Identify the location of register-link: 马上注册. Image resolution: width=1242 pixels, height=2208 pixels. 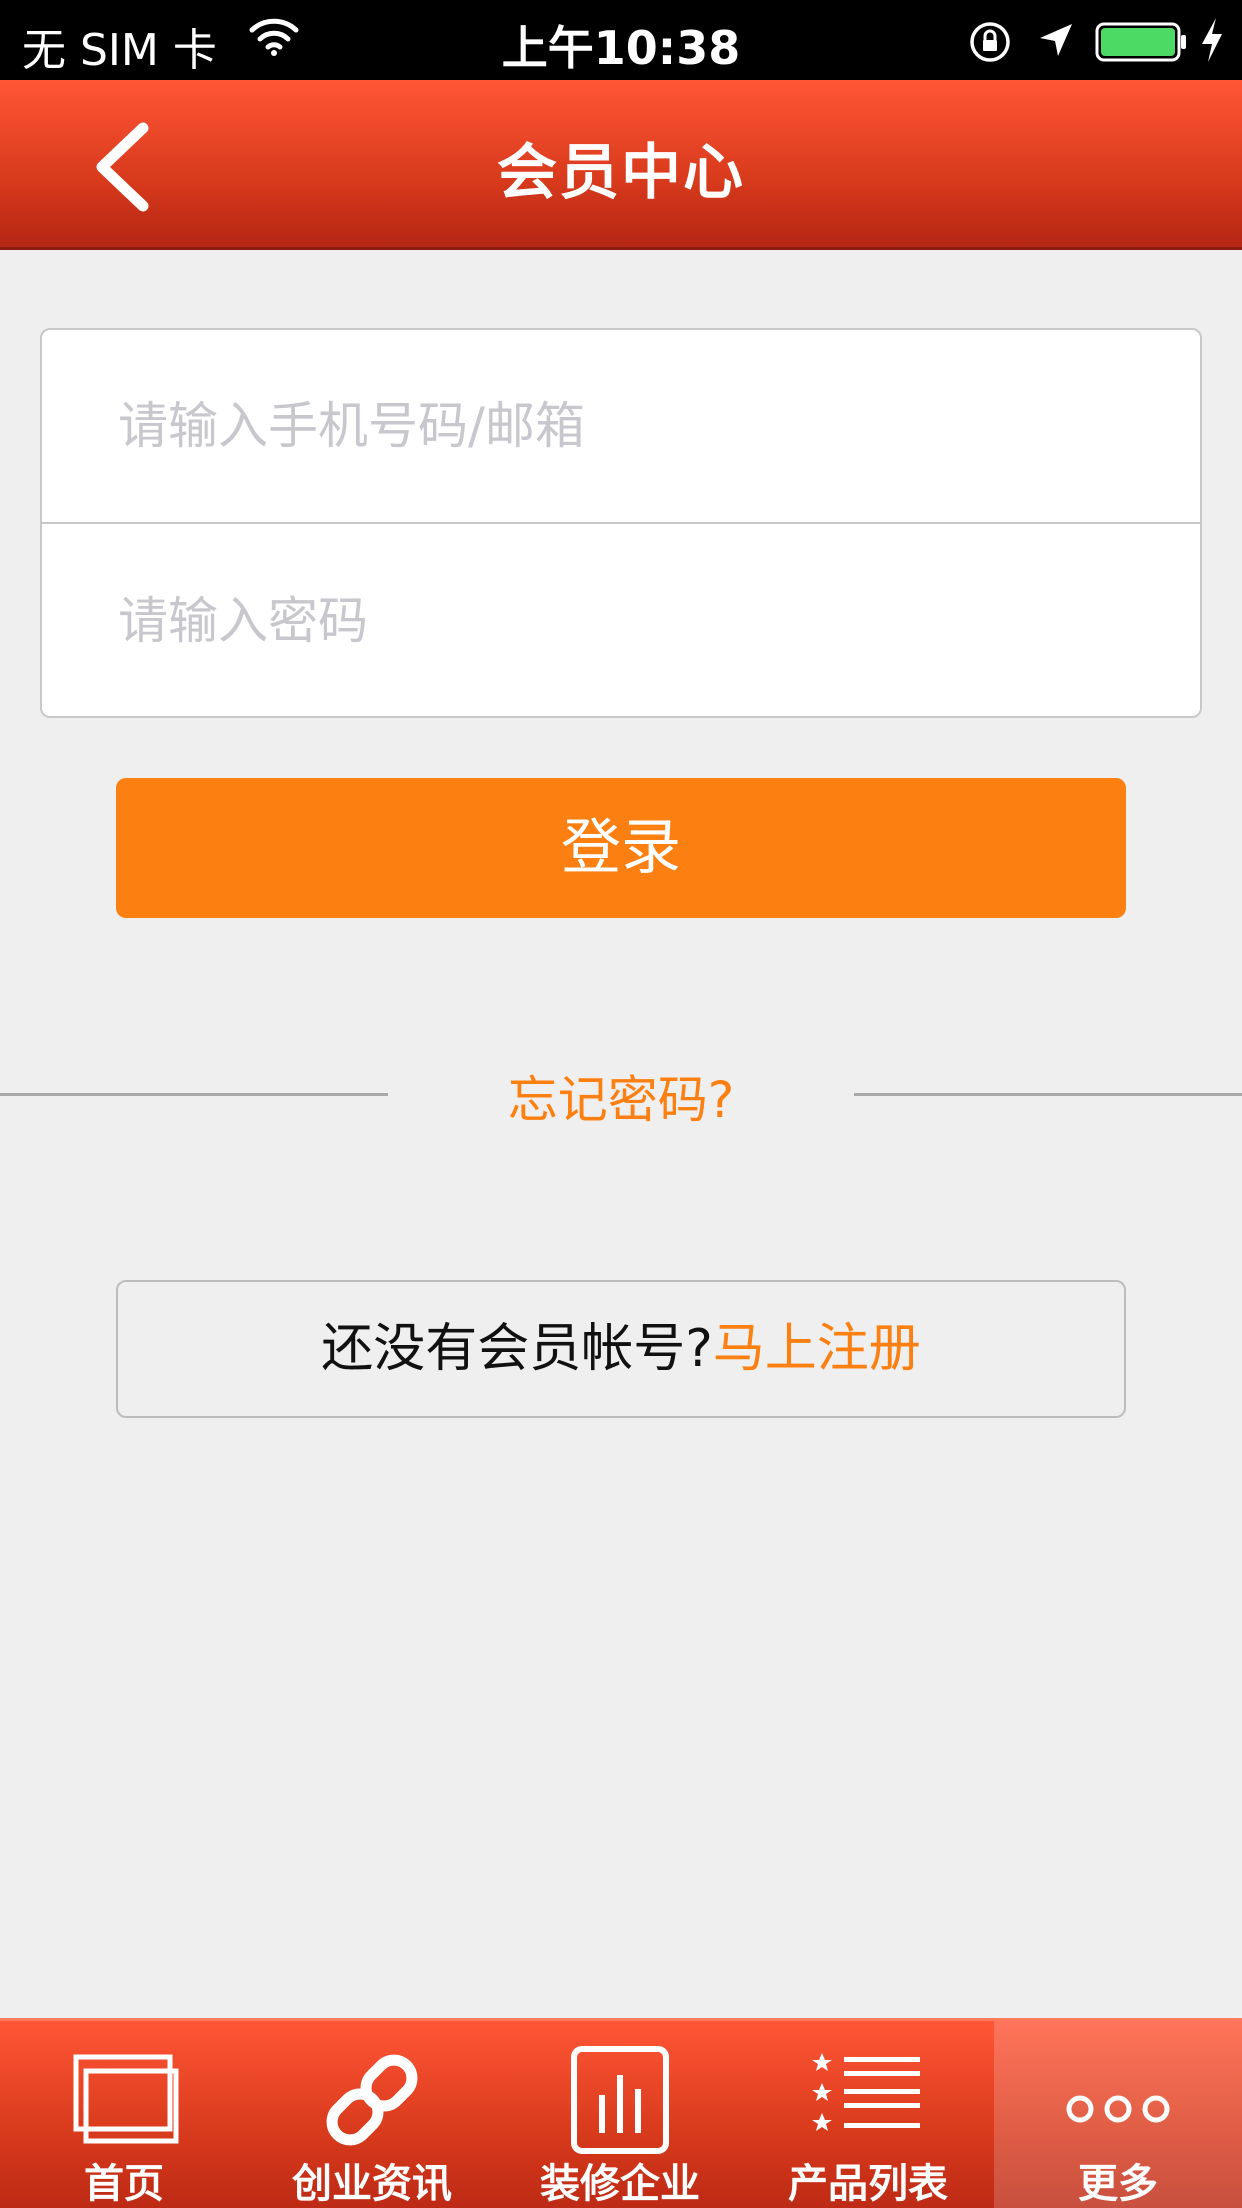
(817, 1349).